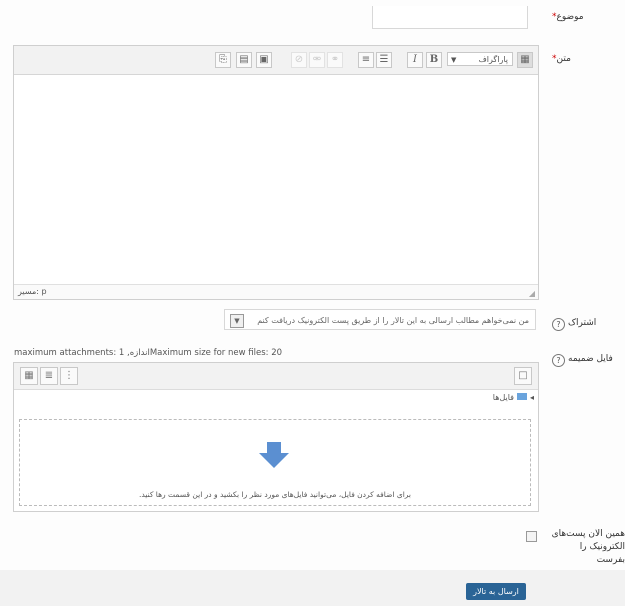 This screenshot has height=606, width=625. I want to click on submit-button: ارسال به تالار, so click(496, 591).